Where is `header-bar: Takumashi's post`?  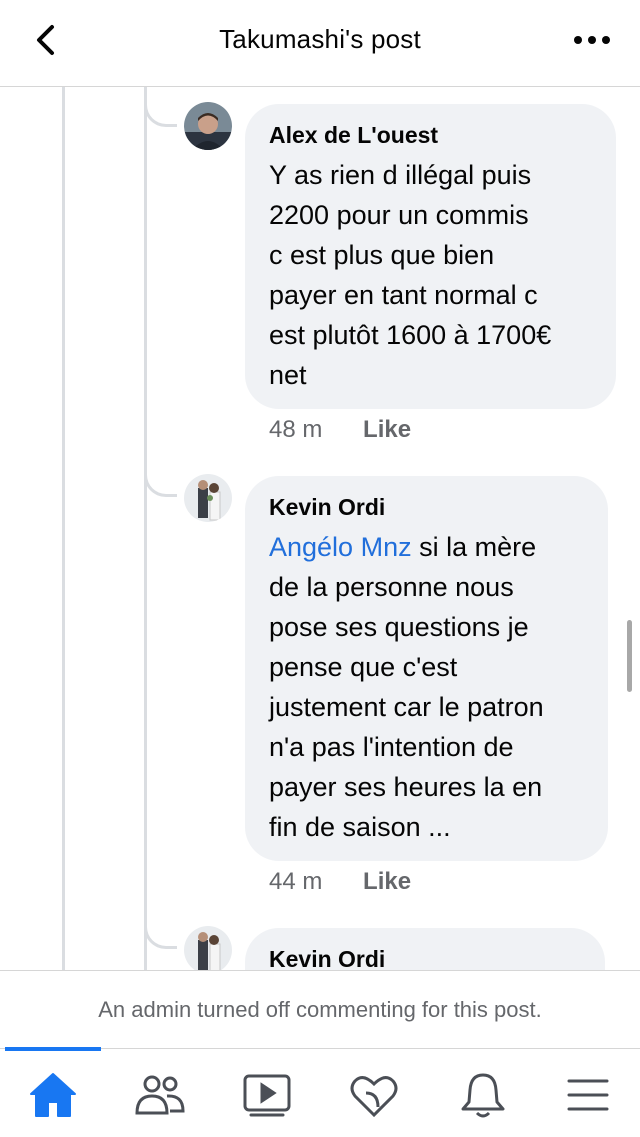
header-bar: Takumashi's post is located at coordinates (320, 43).